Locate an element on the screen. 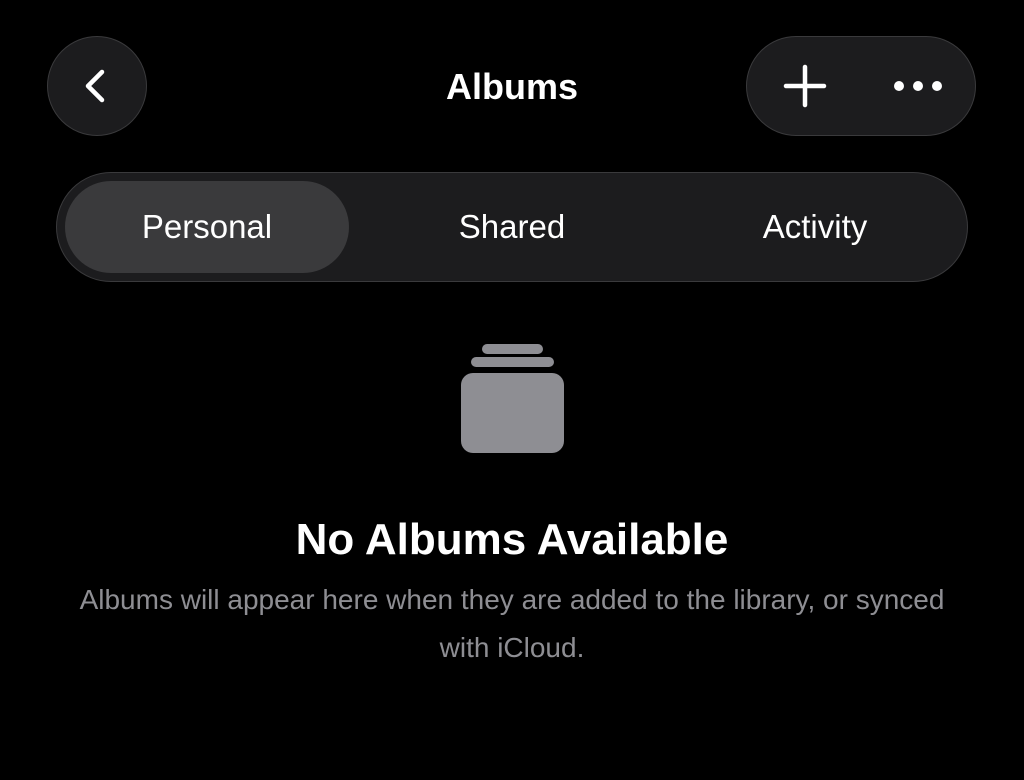  album-type-segmented-control: Personal Shared Activity is located at coordinates (512, 227).